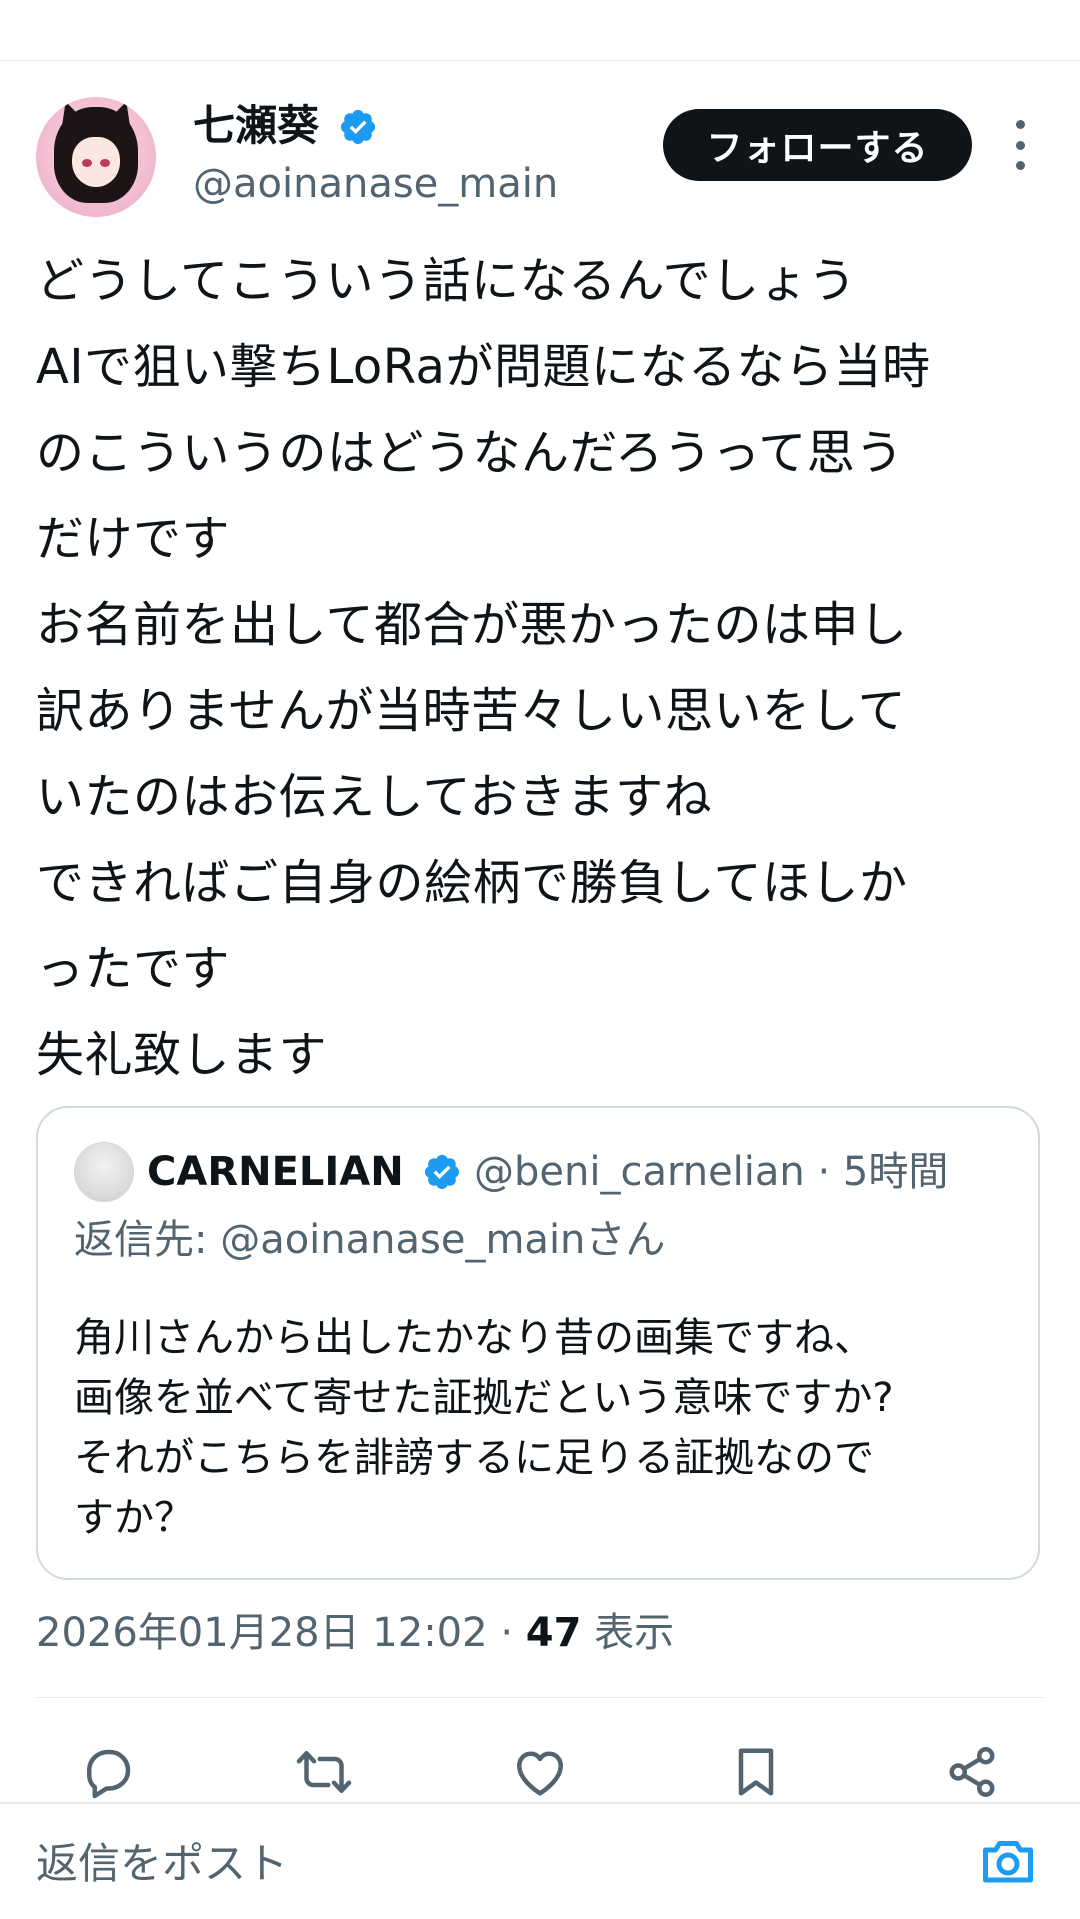  I want to click on camera-button, so click(1008, 1860).